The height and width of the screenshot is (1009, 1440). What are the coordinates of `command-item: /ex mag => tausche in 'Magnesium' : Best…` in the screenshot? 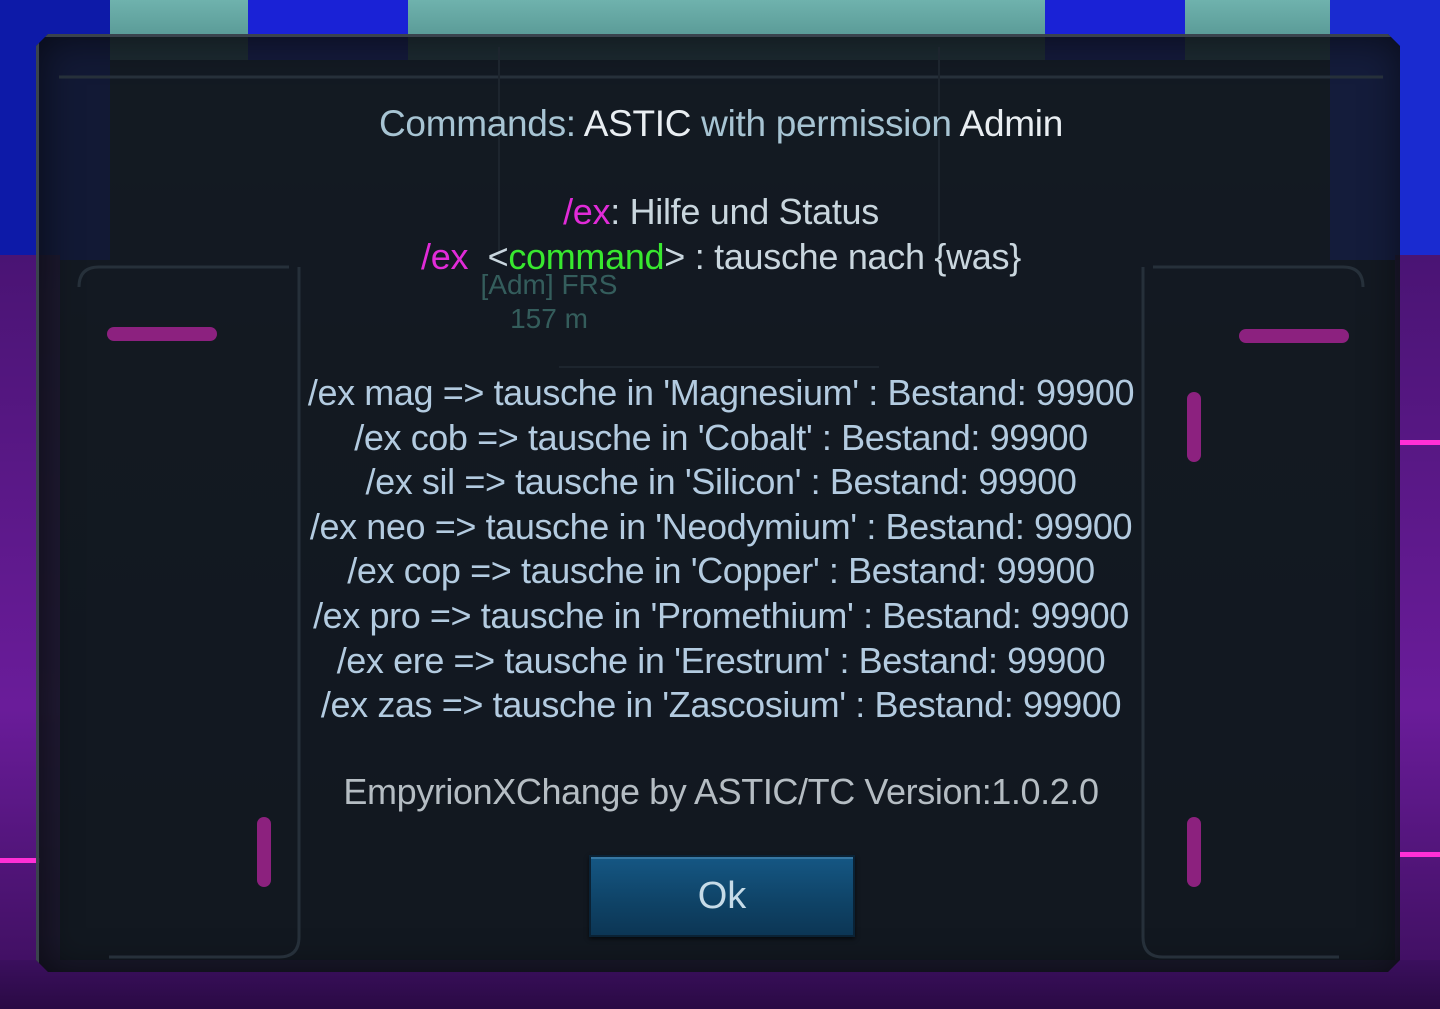 It's located at (721, 392).